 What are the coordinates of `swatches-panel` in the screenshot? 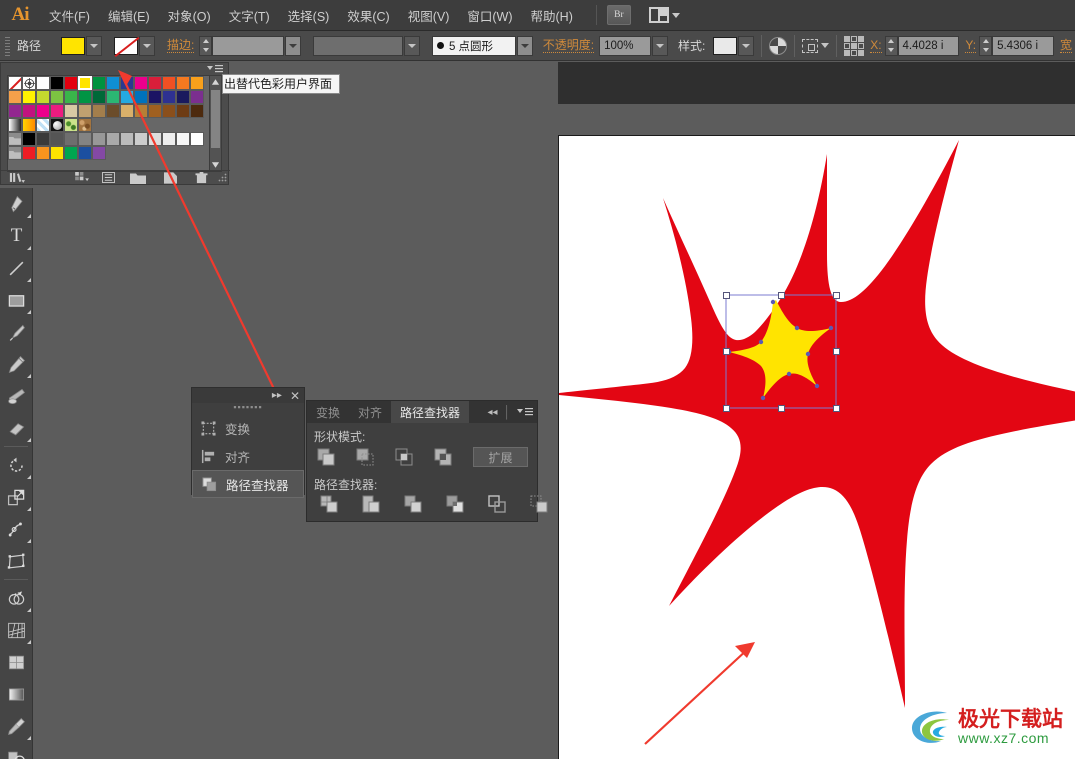 It's located at (115, 124).